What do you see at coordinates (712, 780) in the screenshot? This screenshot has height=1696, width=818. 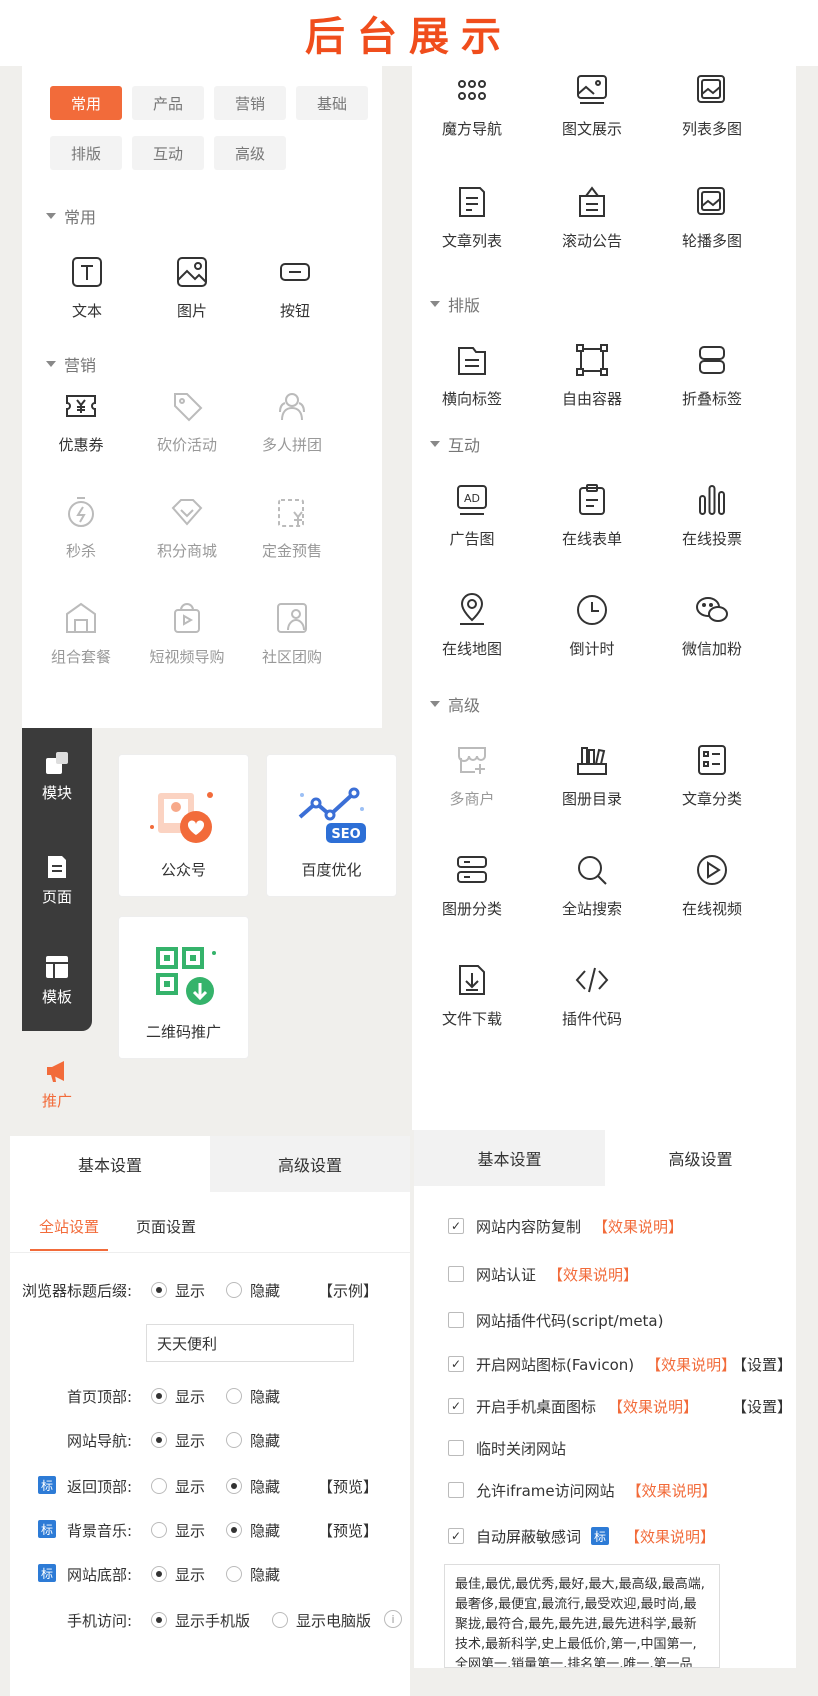 I see `component-article-category: 文章分类` at bounding box center [712, 780].